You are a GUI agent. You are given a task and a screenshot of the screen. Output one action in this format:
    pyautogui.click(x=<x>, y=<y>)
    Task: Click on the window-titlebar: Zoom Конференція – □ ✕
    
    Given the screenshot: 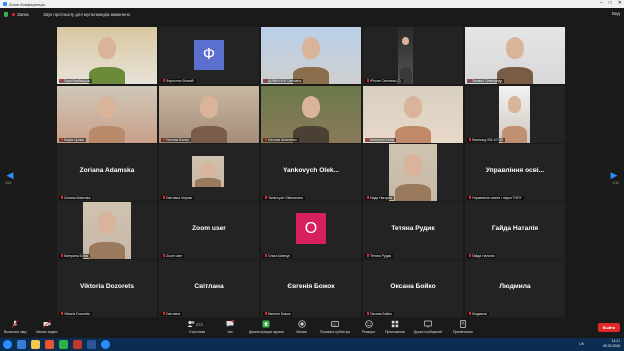 What is the action you would take?
    pyautogui.click(x=312, y=4)
    